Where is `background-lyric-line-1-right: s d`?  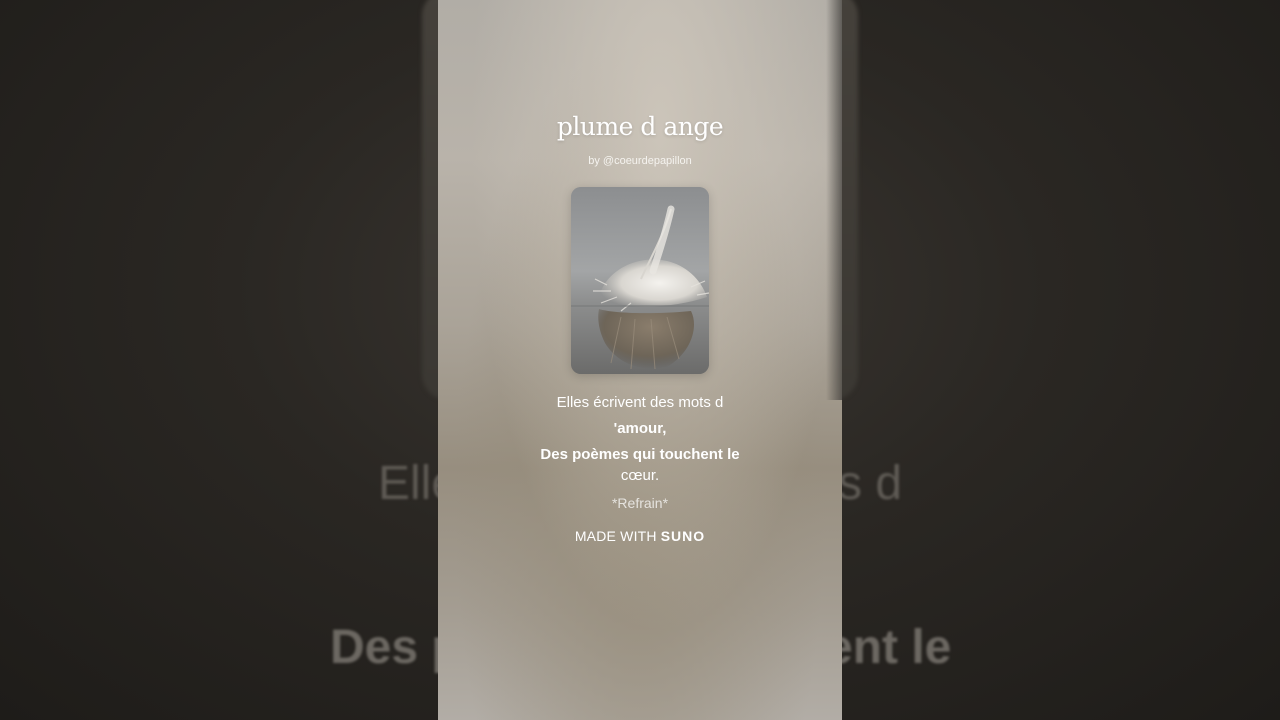
background-lyric-line-1-right: s d is located at coordinates (870, 483).